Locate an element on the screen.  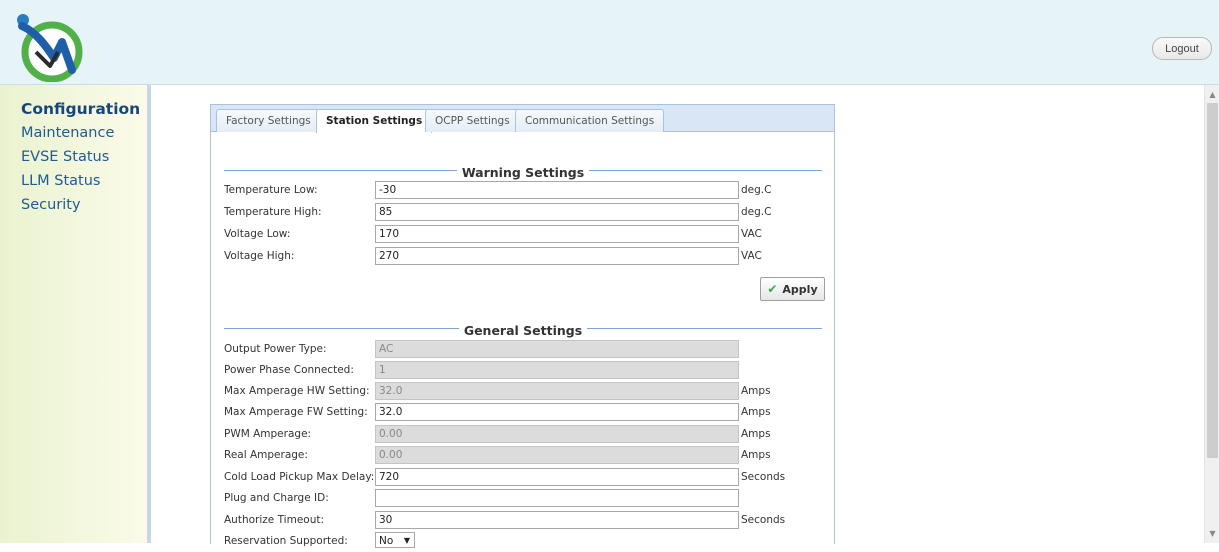
label-temperature-low: Temperature Low: is located at coordinates (271, 190).